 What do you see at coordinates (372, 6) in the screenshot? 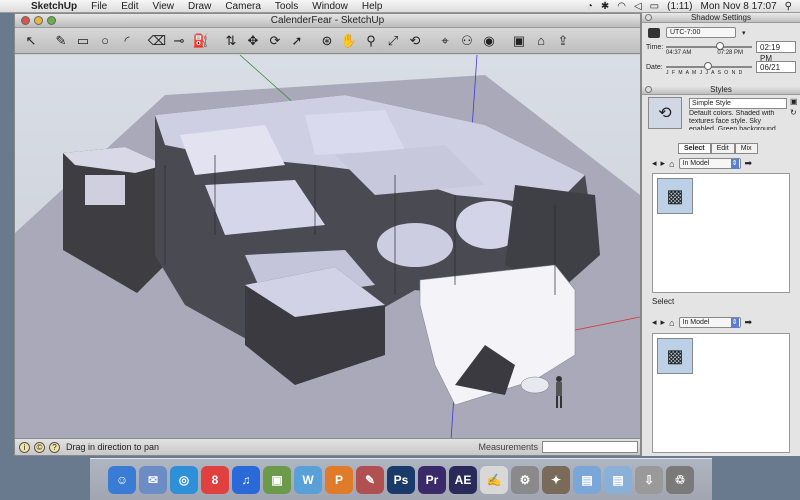
I see `menu-help: Help` at bounding box center [372, 6].